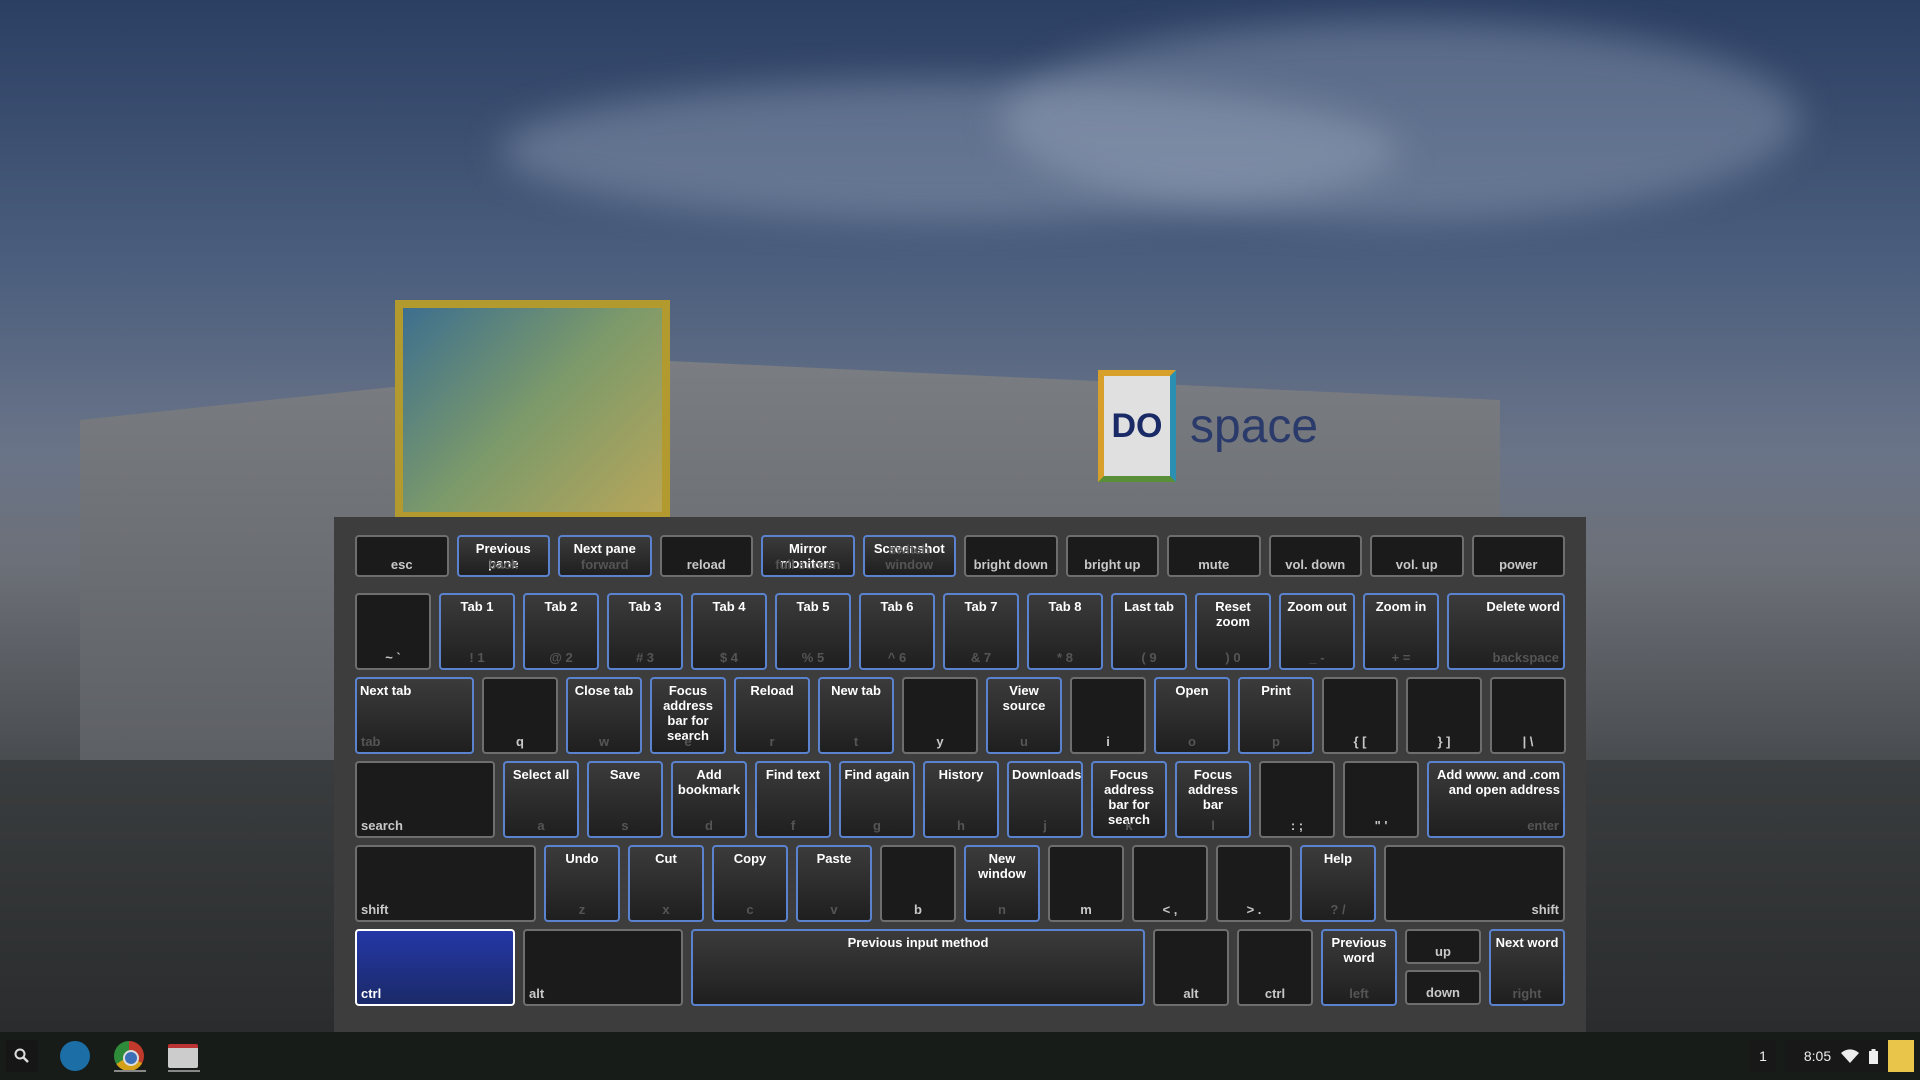 The width and height of the screenshot is (1920, 1080). I want to click on key-3: Tab 3 # 3, so click(645, 631).